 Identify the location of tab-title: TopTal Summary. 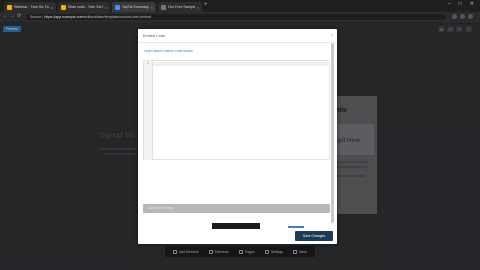
(135, 7).